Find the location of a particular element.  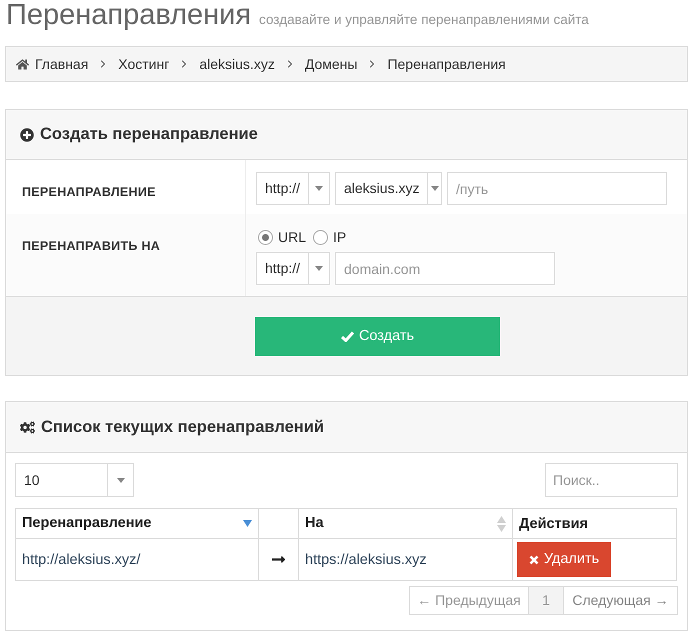

radio-label: URL is located at coordinates (292, 237).